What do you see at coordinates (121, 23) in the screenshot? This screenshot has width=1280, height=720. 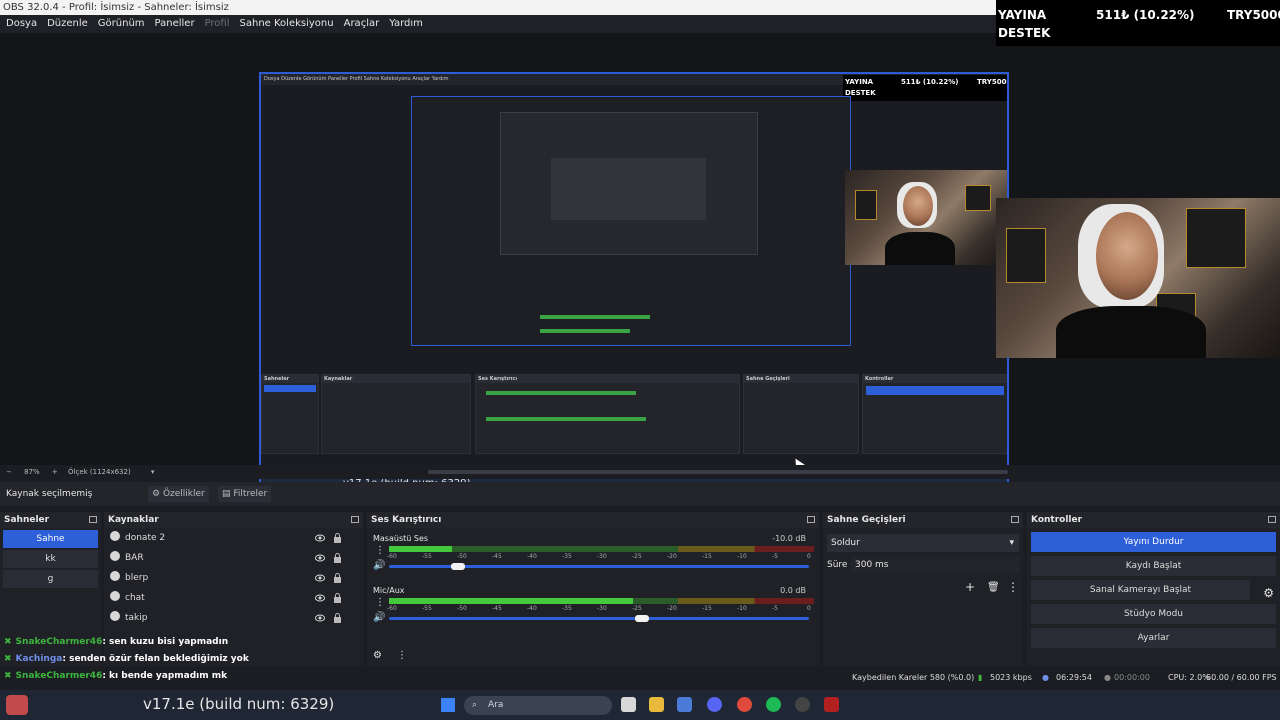 I see `menu-item: Görünüm` at bounding box center [121, 23].